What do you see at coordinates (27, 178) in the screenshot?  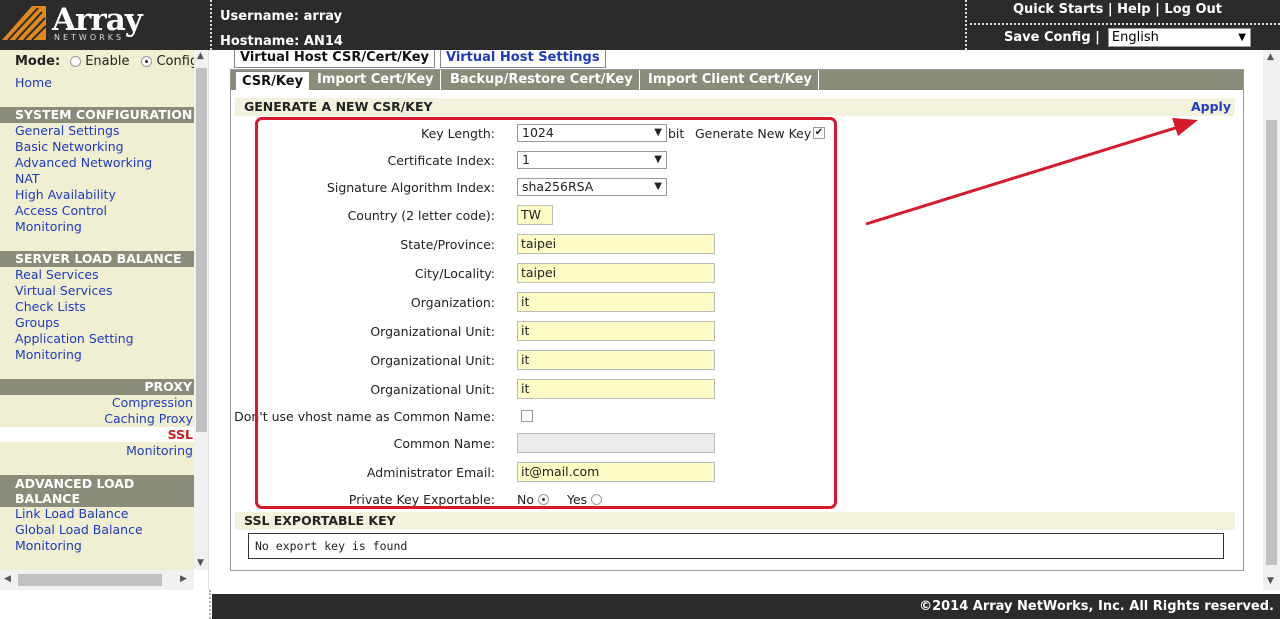 I see `sidebar-item-nat: NAT` at bounding box center [27, 178].